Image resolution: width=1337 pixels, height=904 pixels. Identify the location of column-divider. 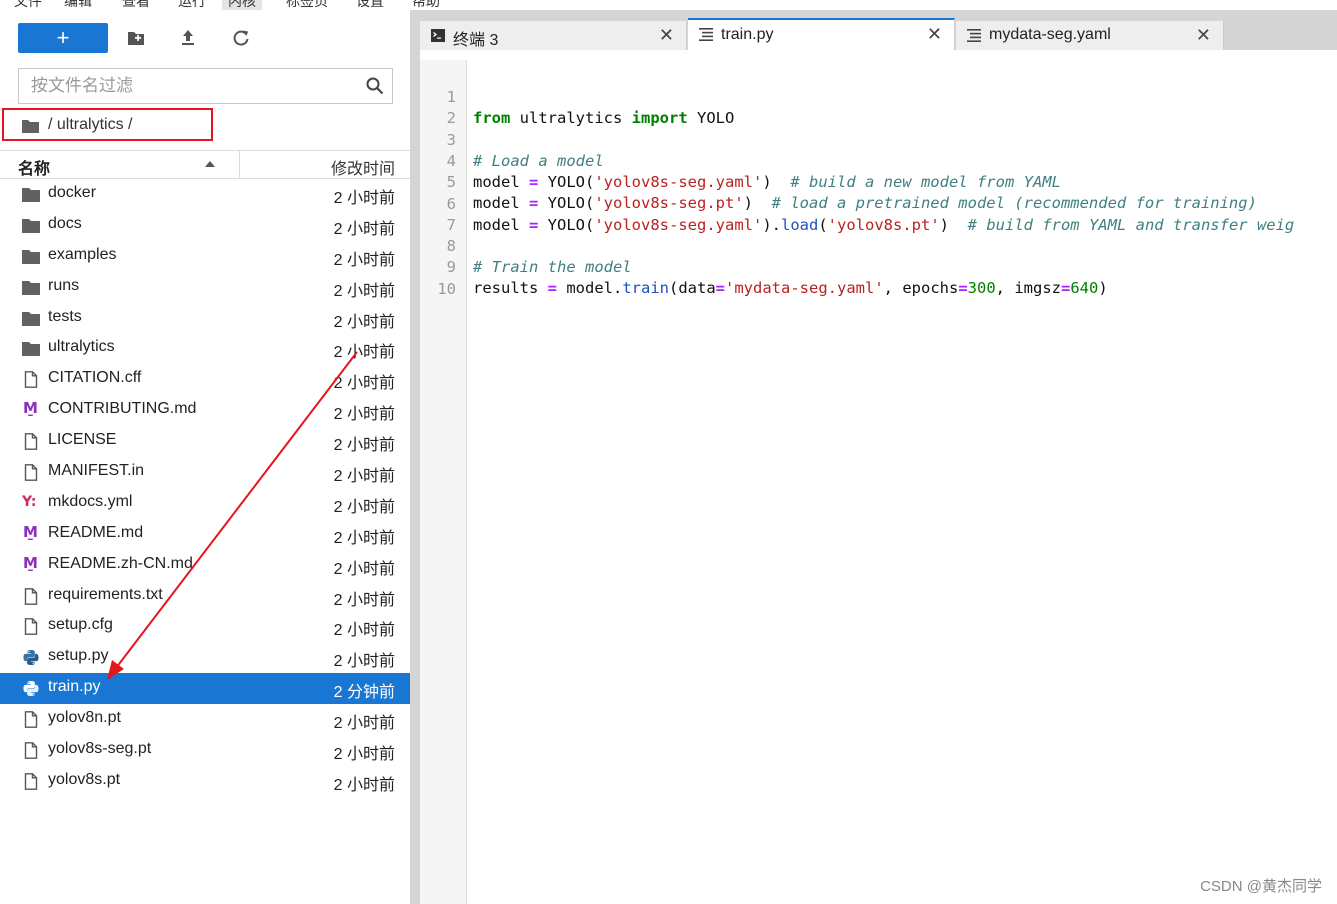
(239, 164).